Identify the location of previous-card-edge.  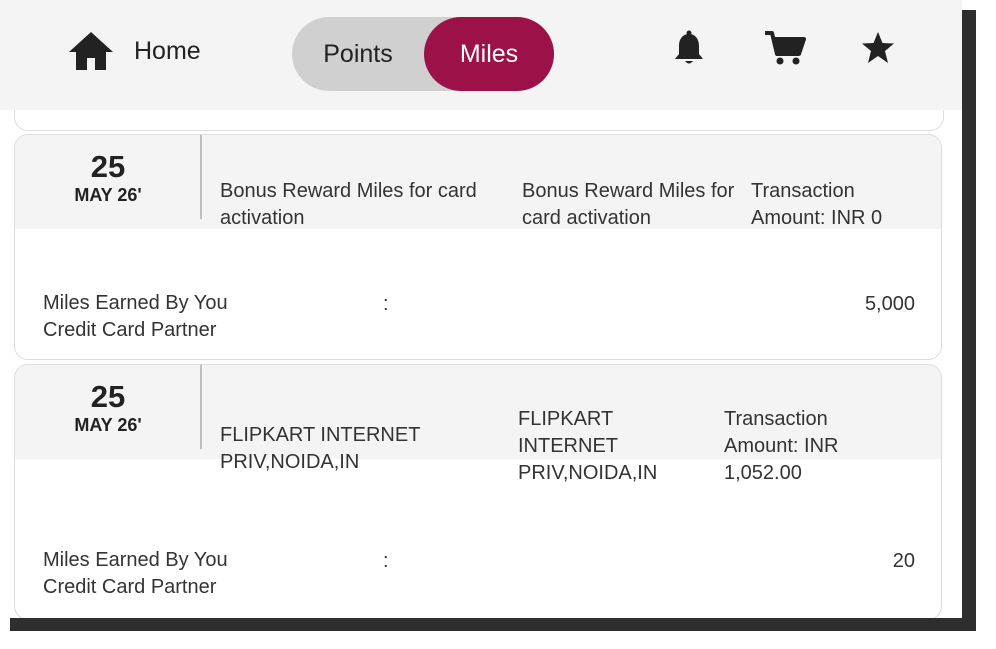
(479, 120).